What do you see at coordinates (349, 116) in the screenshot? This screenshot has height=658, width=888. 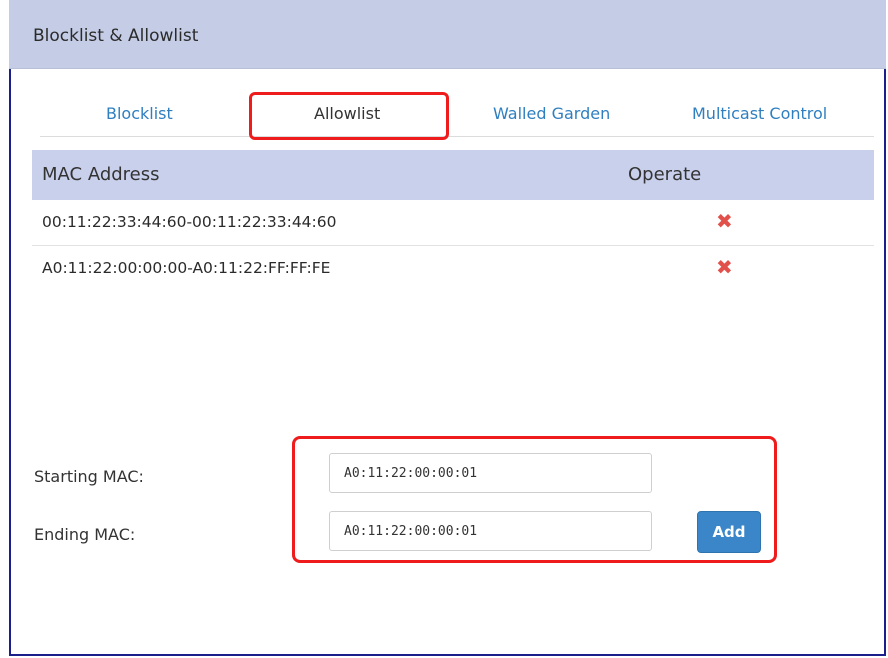 I see `allowlist-tab-highlight` at bounding box center [349, 116].